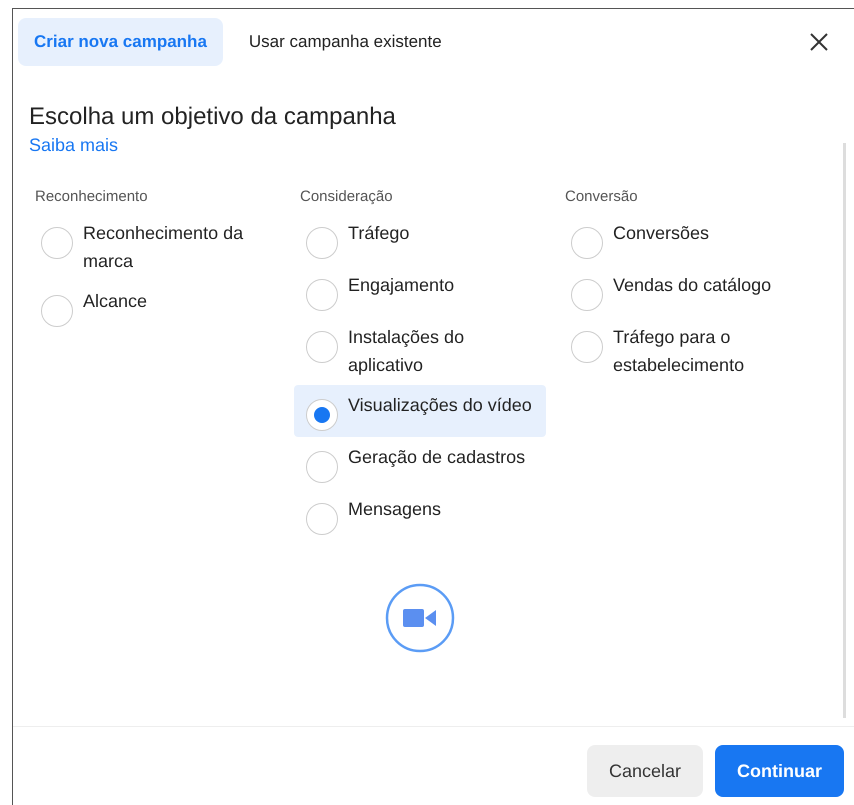  Describe the element at coordinates (420, 351) in the screenshot. I see `objective-option: Instalações do aplicativo` at that location.